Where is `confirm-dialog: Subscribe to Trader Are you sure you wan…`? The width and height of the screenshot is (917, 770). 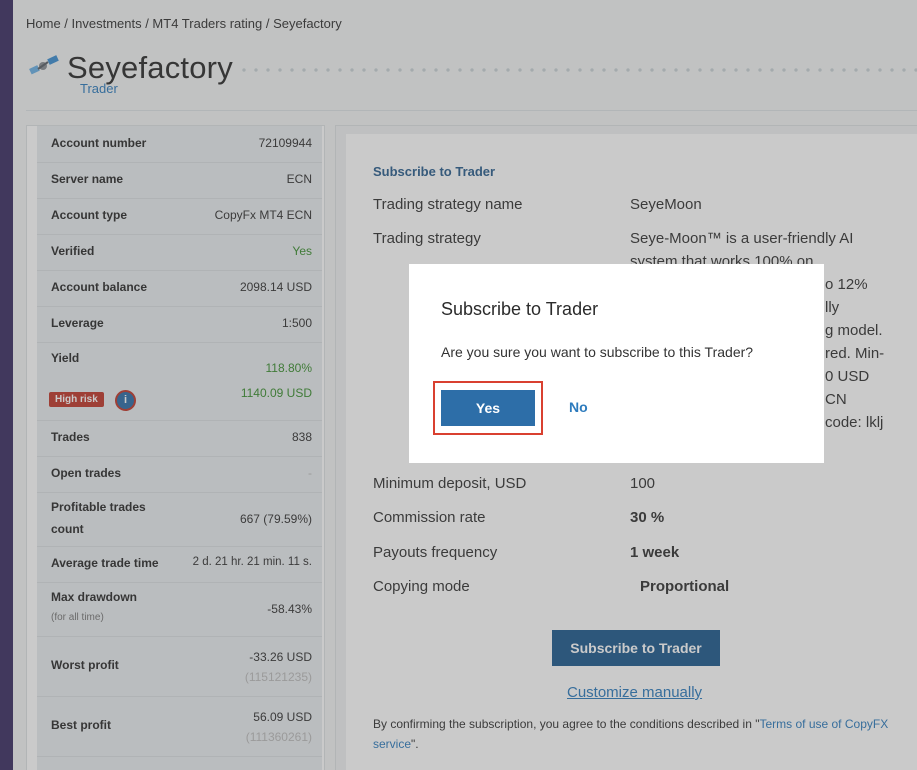
confirm-dialog: Subscribe to Trader Are you sure you wan… is located at coordinates (616, 363).